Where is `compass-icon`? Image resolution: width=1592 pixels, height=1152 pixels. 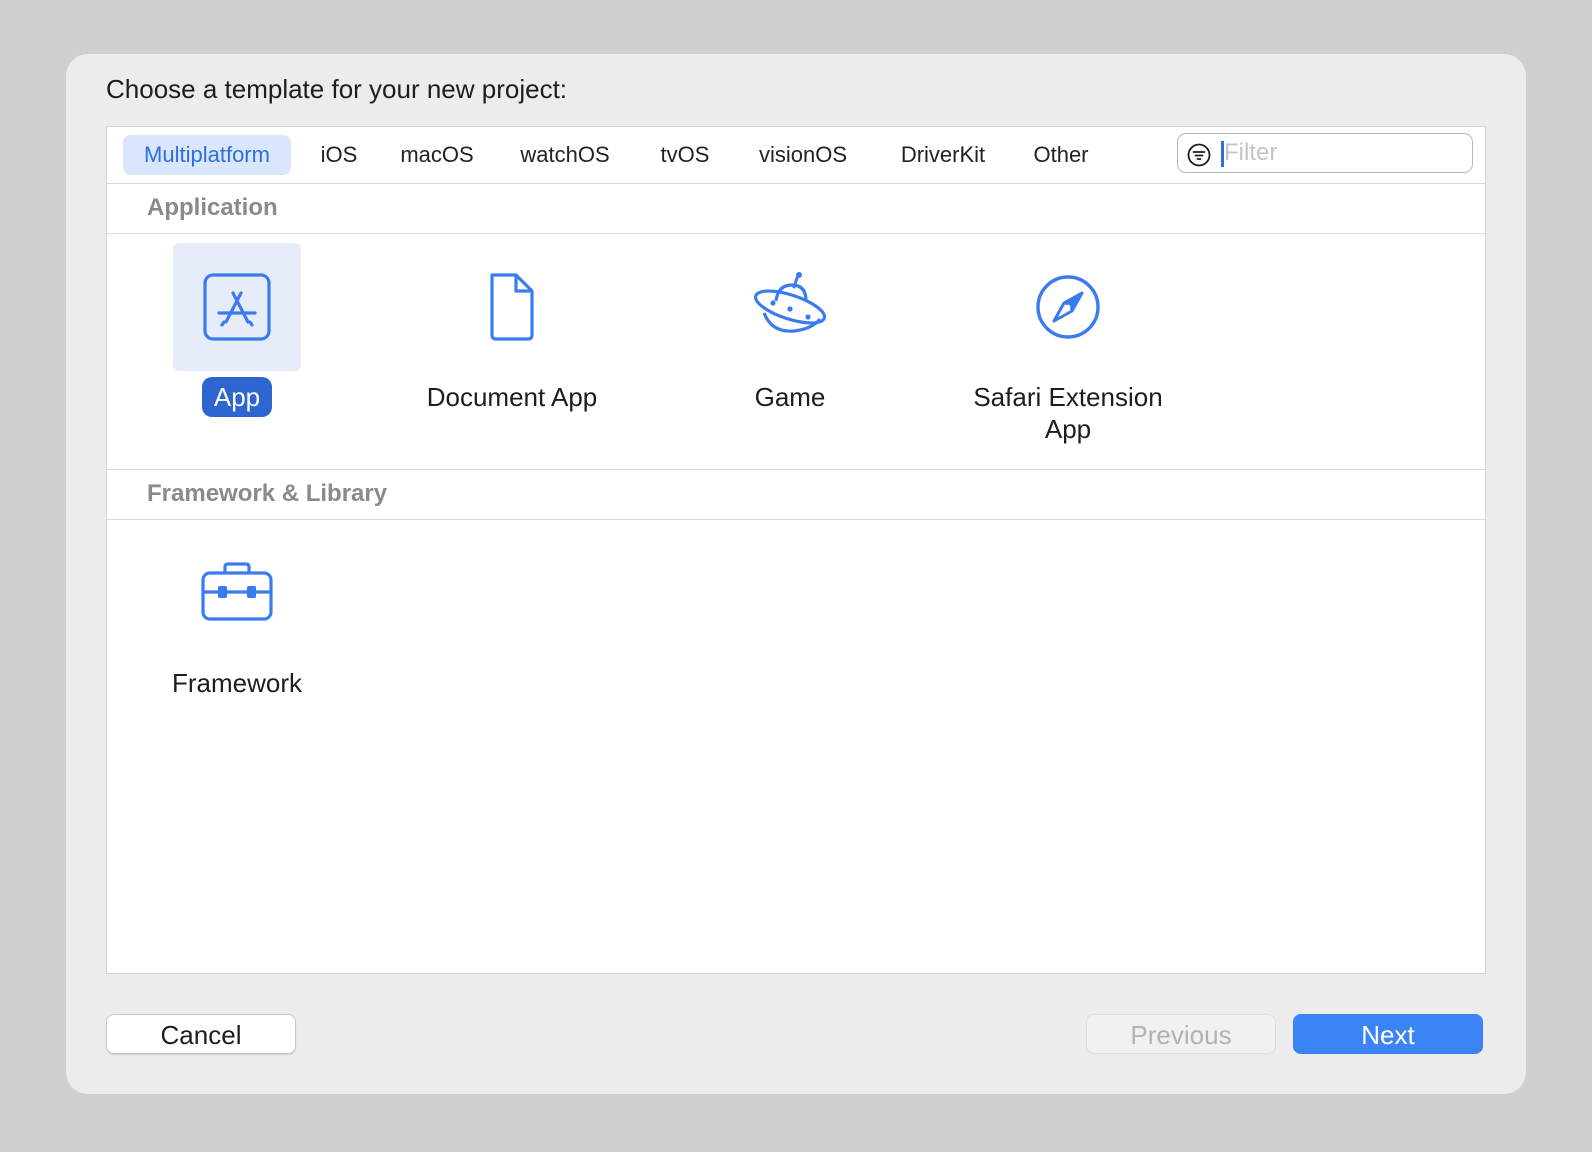
compass-icon is located at coordinates (1068, 307).